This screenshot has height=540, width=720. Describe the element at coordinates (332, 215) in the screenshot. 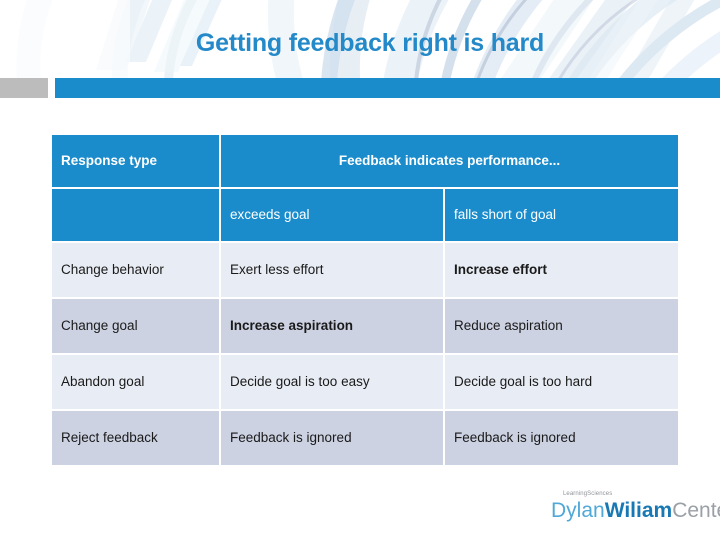

I see `subheader-exceeds-goal: exceeds goal` at that location.